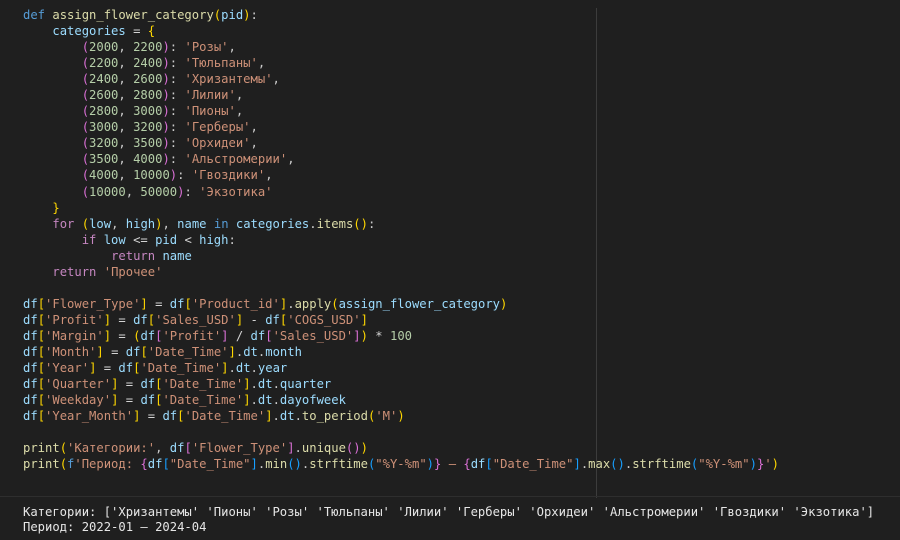  What do you see at coordinates (461, 63) in the screenshot?
I see `code-line: (2200, 2400): 'Тюльпаны',` at bounding box center [461, 63].